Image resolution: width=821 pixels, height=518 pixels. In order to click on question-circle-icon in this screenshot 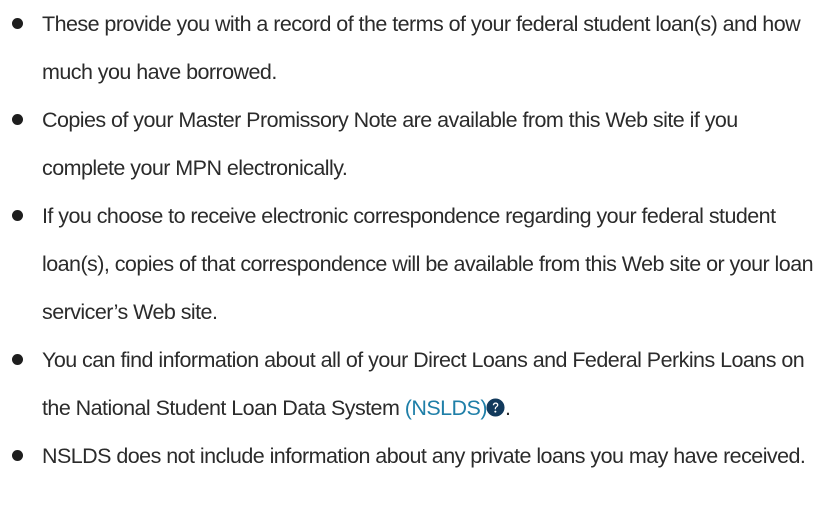, I will do `click(495, 407)`.